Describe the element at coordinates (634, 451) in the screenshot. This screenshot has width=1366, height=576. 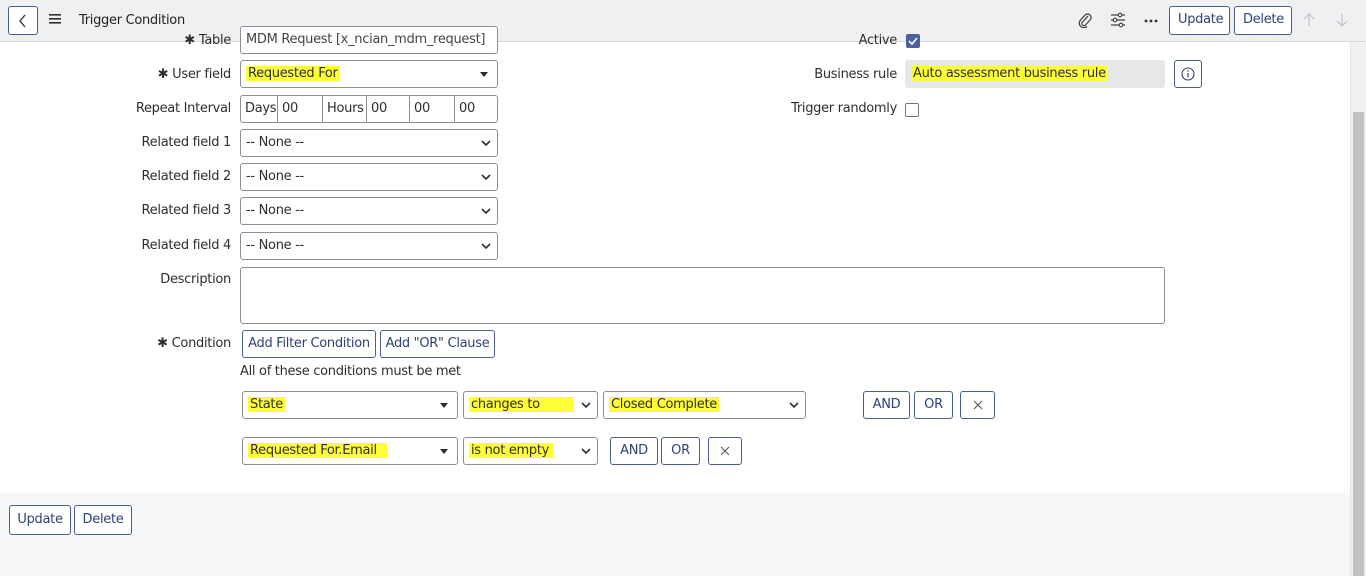
I see `condition-2-and-button: AND` at that location.